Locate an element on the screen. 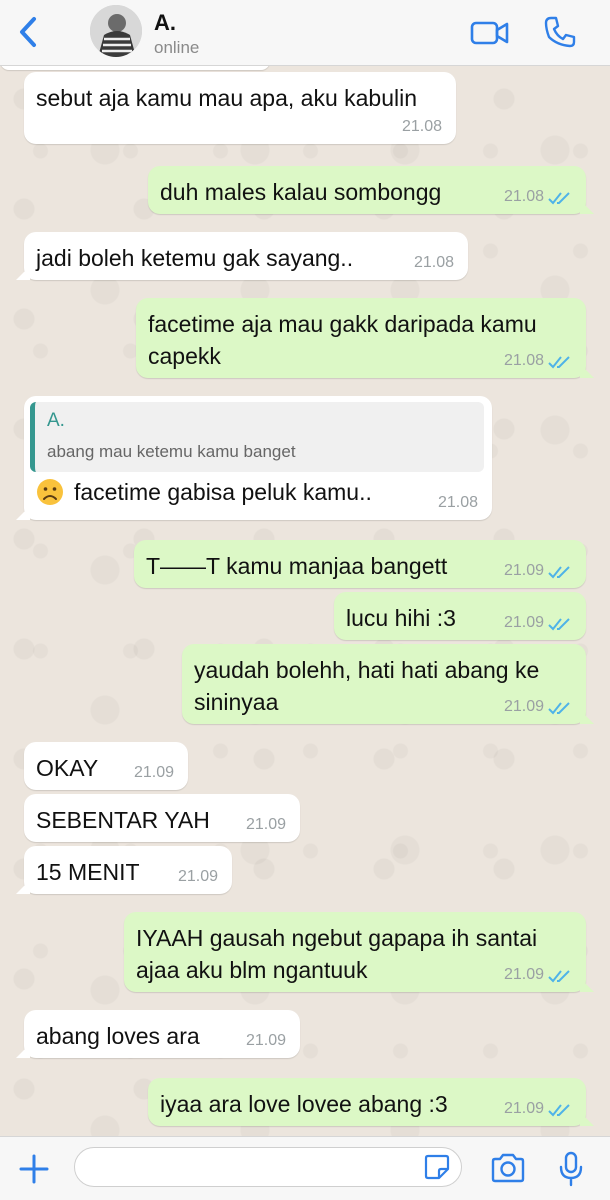 This screenshot has height=1200, width=610. message-text: iyaa ara love lovee abang :3 is located at coordinates (304, 1104).